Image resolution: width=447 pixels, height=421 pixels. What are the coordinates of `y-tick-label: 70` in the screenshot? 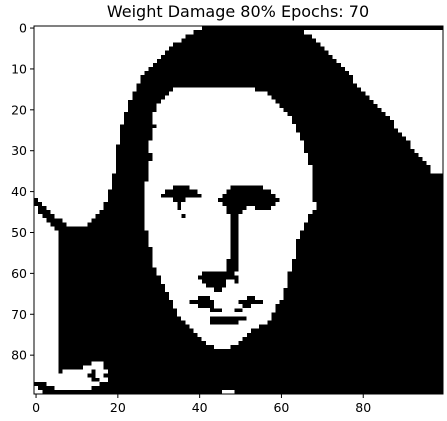 It's located at (19, 314).